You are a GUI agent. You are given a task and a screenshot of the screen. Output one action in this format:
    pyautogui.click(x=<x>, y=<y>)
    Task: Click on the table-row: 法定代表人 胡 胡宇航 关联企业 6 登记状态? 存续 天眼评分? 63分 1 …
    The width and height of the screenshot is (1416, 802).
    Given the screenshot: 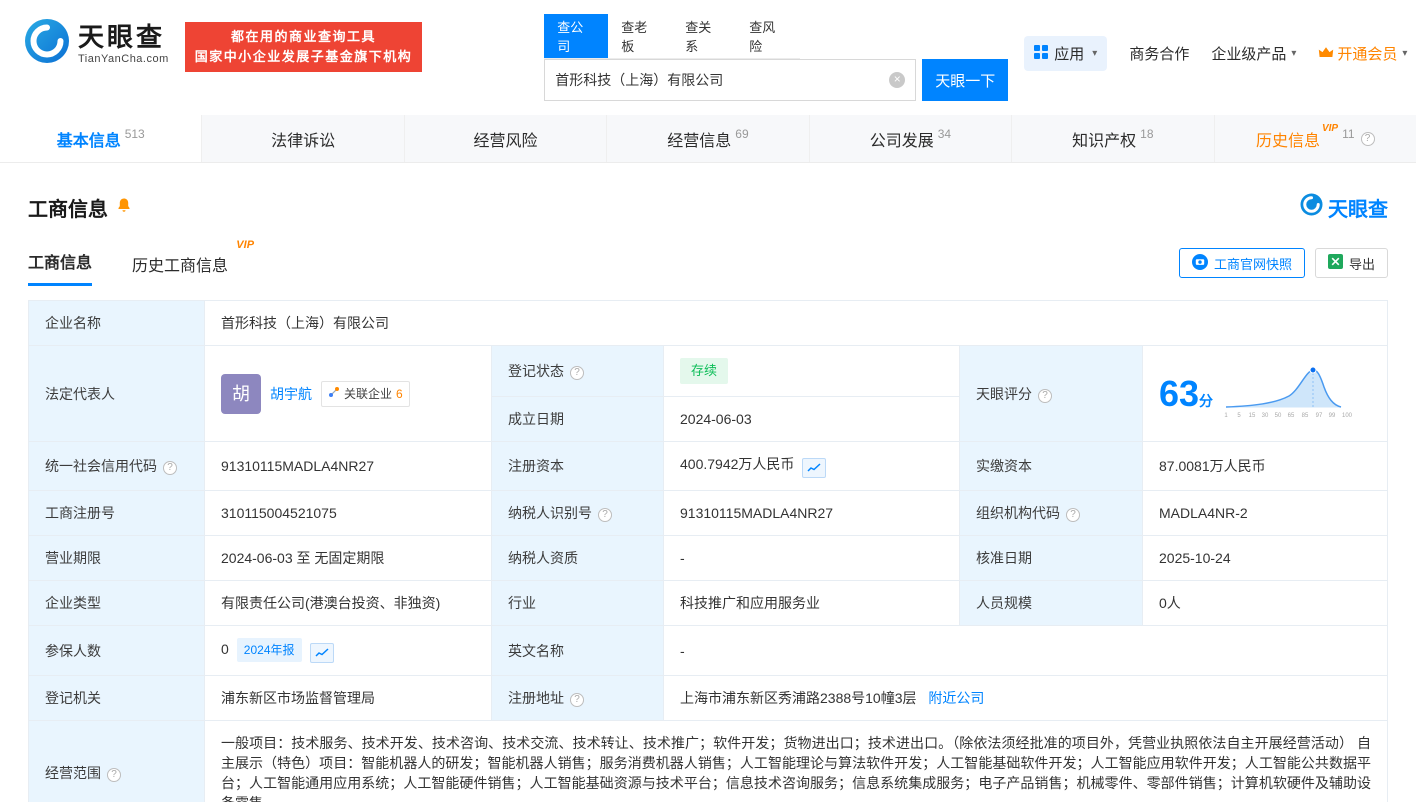 What is the action you would take?
    pyautogui.click(x=708, y=393)
    